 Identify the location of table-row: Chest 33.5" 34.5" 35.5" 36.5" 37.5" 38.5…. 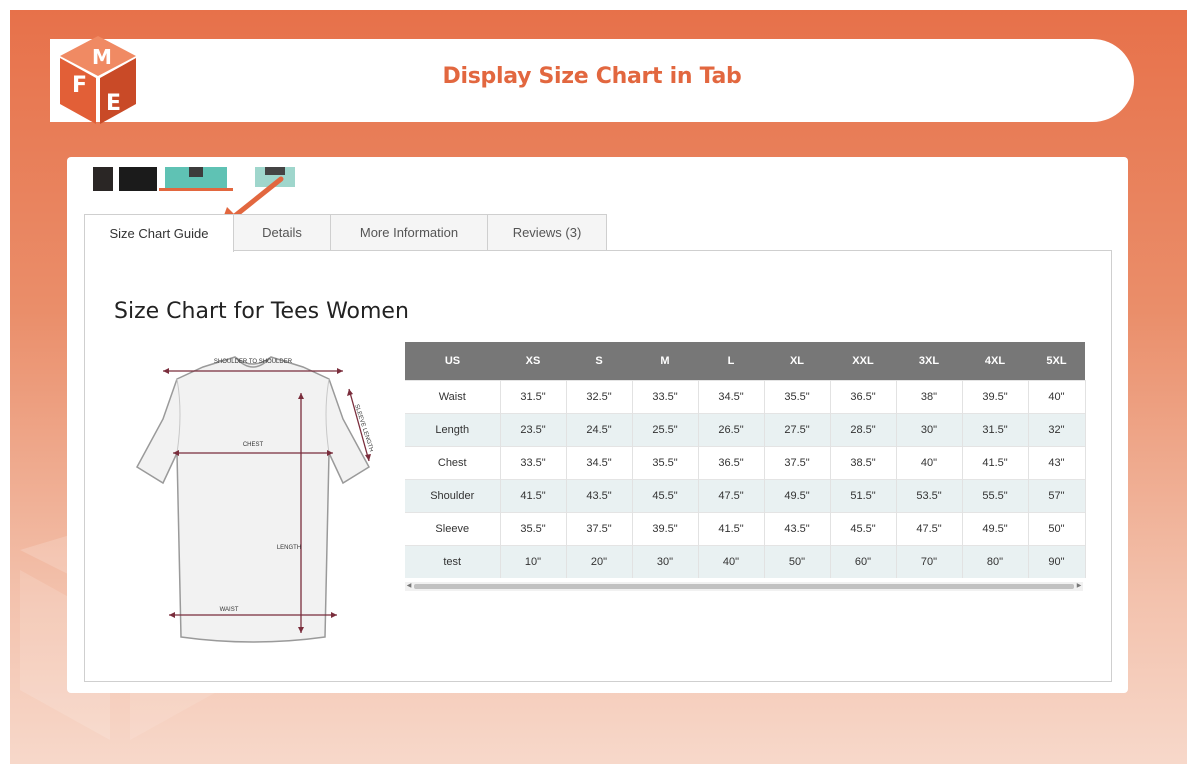
(745, 463).